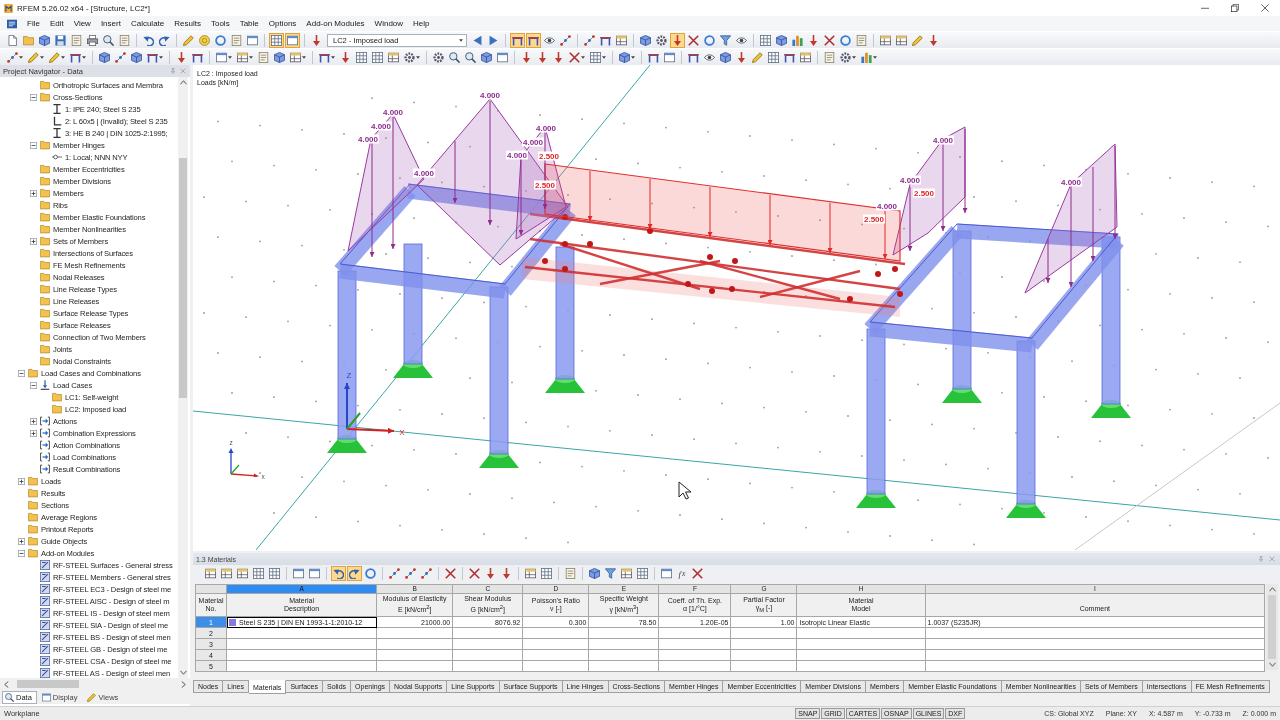  Describe the element at coordinates (12, 23) in the screenshot. I see `window-menu-icon` at that location.